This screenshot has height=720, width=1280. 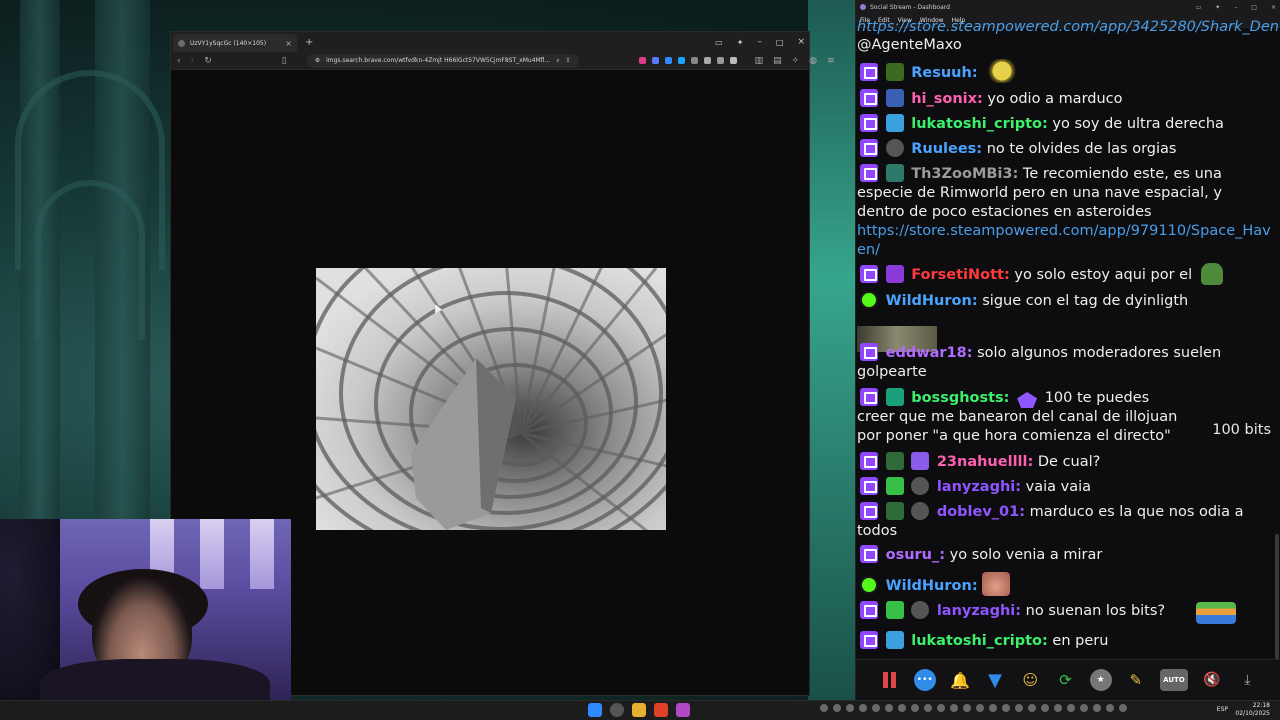 What do you see at coordinates (288, 43) in the screenshot?
I see `tab-close-icon: ×` at bounding box center [288, 43].